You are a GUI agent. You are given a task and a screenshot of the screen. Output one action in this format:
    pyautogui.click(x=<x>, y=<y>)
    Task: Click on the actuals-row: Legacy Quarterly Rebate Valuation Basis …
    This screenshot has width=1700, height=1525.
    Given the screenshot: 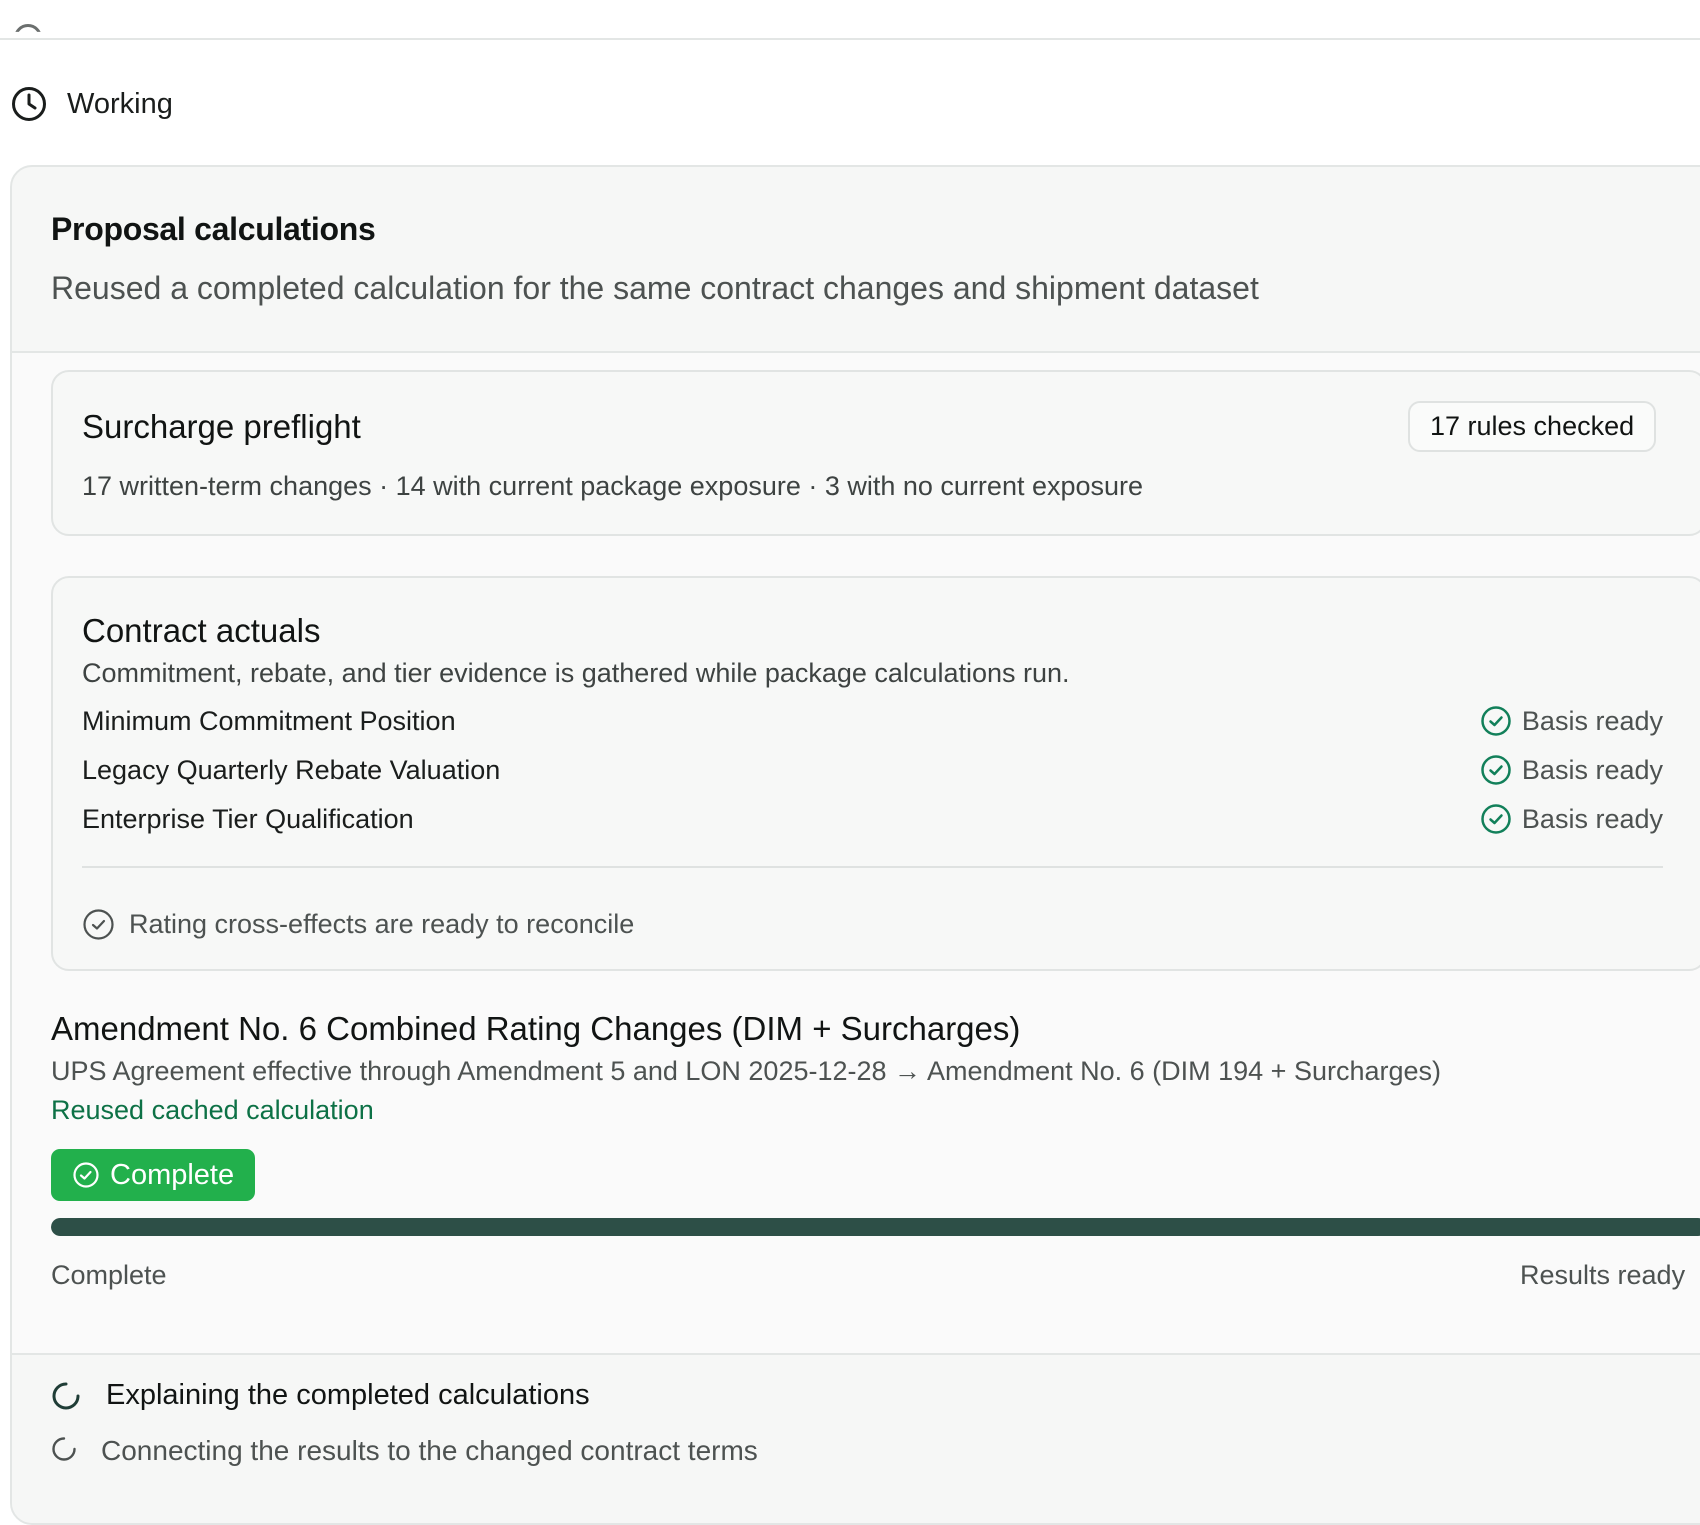 What is the action you would take?
    pyautogui.click(x=872, y=770)
    